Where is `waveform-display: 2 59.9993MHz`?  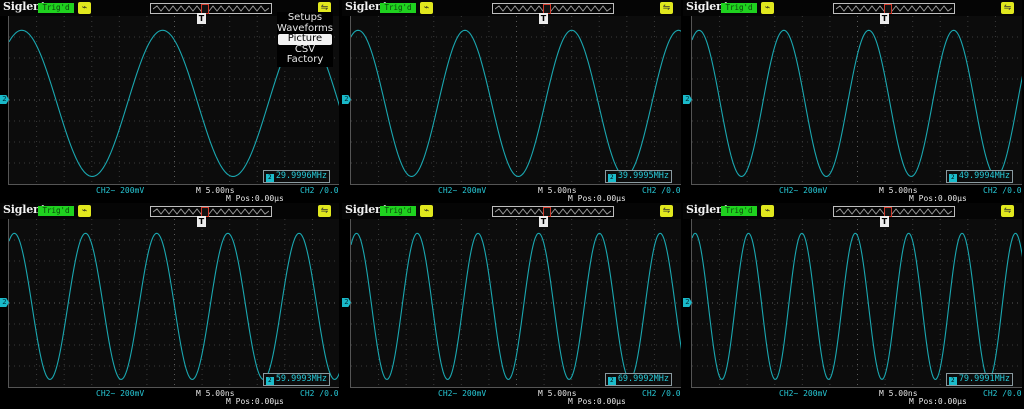
waveform-display: 2 59.9993MHz is located at coordinates (173, 303).